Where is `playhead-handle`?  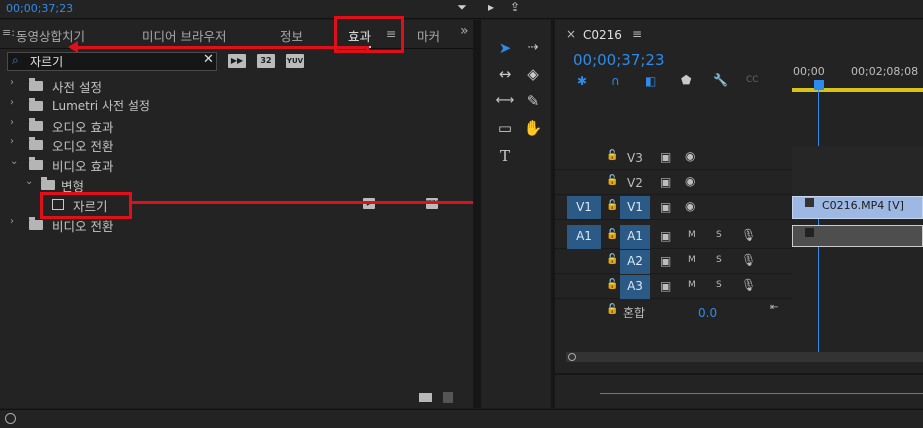 playhead-handle is located at coordinates (819, 85).